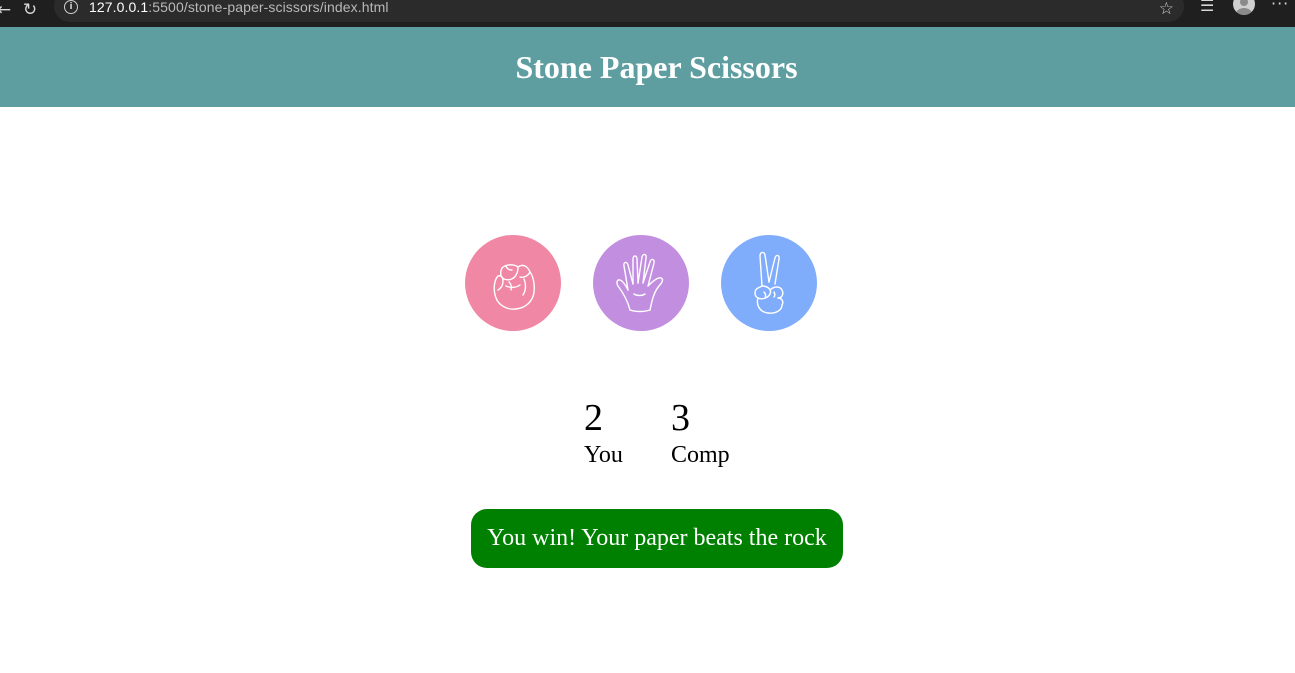 The width and height of the screenshot is (1295, 673). I want to click on open-hand-icon, so click(640, 283).